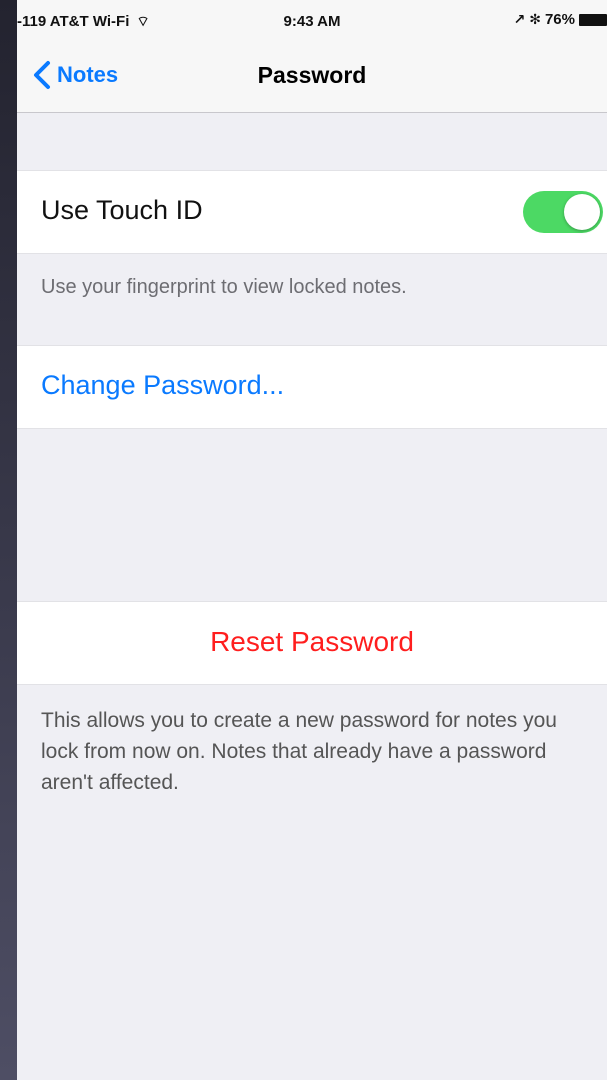 The width and height of the screenshot is (607, 1080). I want to click on battery-percent: 76%, so click(559, 19).